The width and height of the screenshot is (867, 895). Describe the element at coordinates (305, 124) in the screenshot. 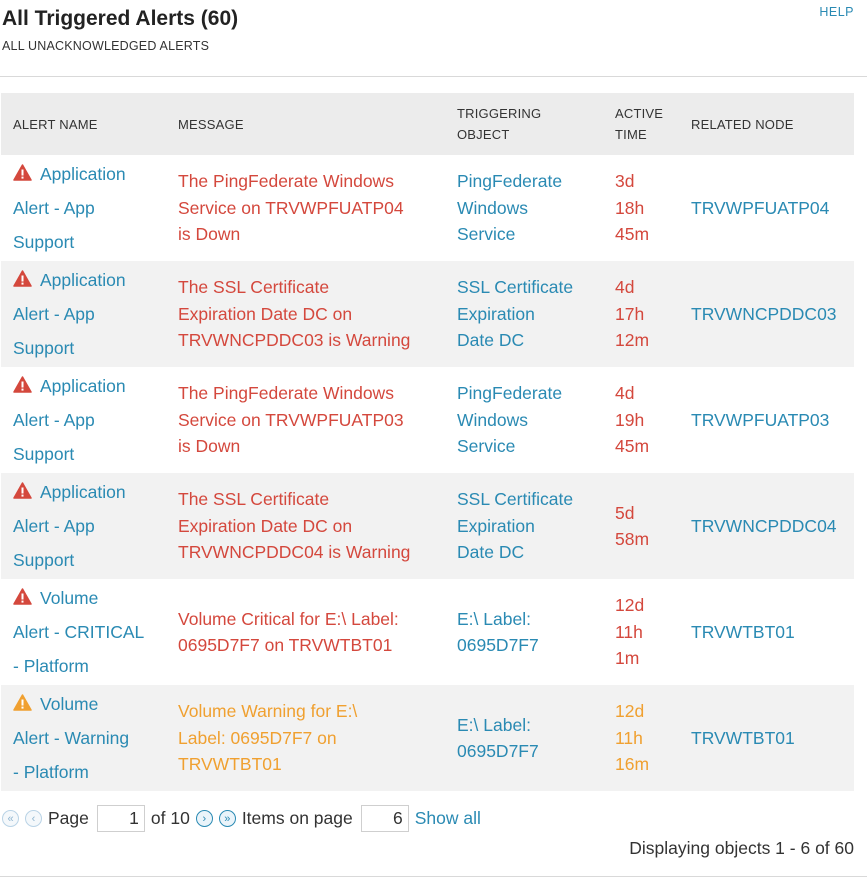

I see `col-header-message: MESSAGE` at that location.